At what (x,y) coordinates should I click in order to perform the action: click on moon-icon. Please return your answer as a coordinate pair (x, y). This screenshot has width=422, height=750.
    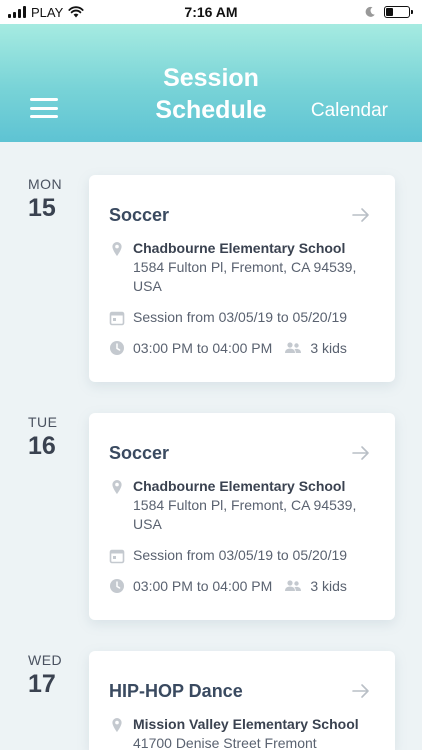
    Looking at the image, I should click on (370, 11).